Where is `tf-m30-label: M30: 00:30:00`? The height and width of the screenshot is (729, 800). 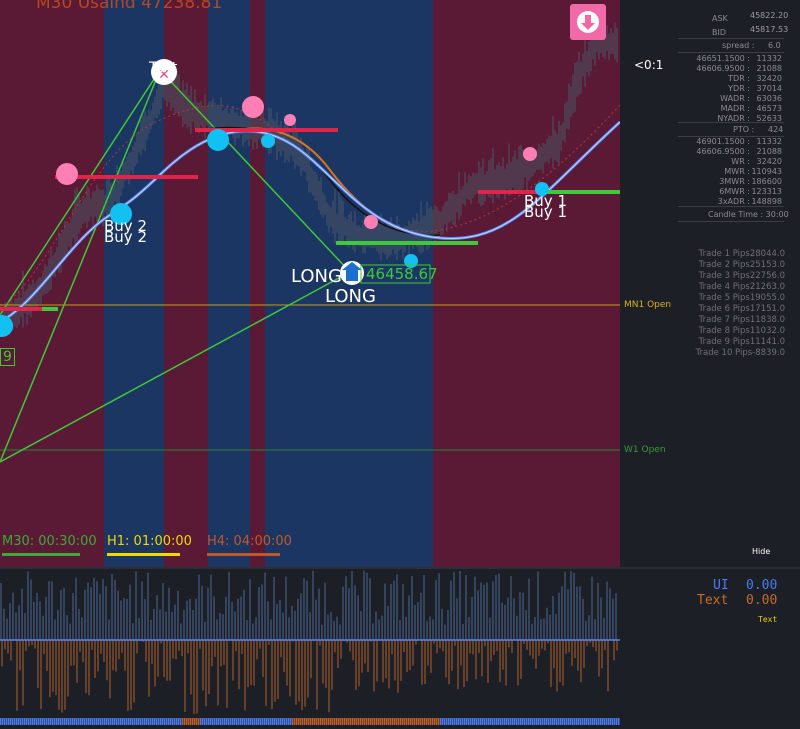 tf-m30-label: M30: 00:30:00 is located at coordinates (49, 541).